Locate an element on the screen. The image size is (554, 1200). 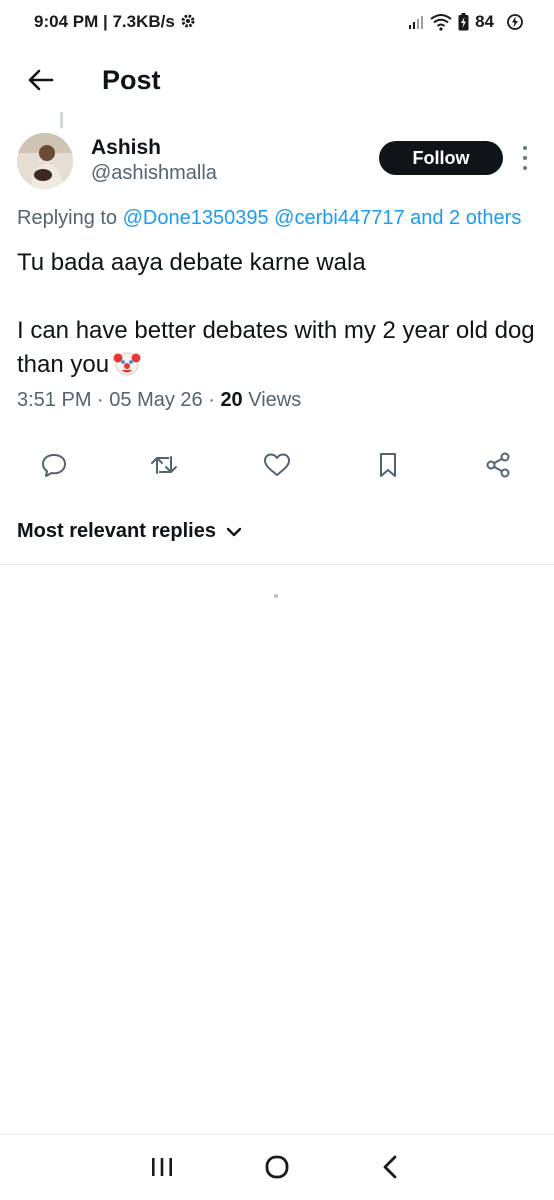
post-date: 05 May 26 is located at coordinates (155, 400).